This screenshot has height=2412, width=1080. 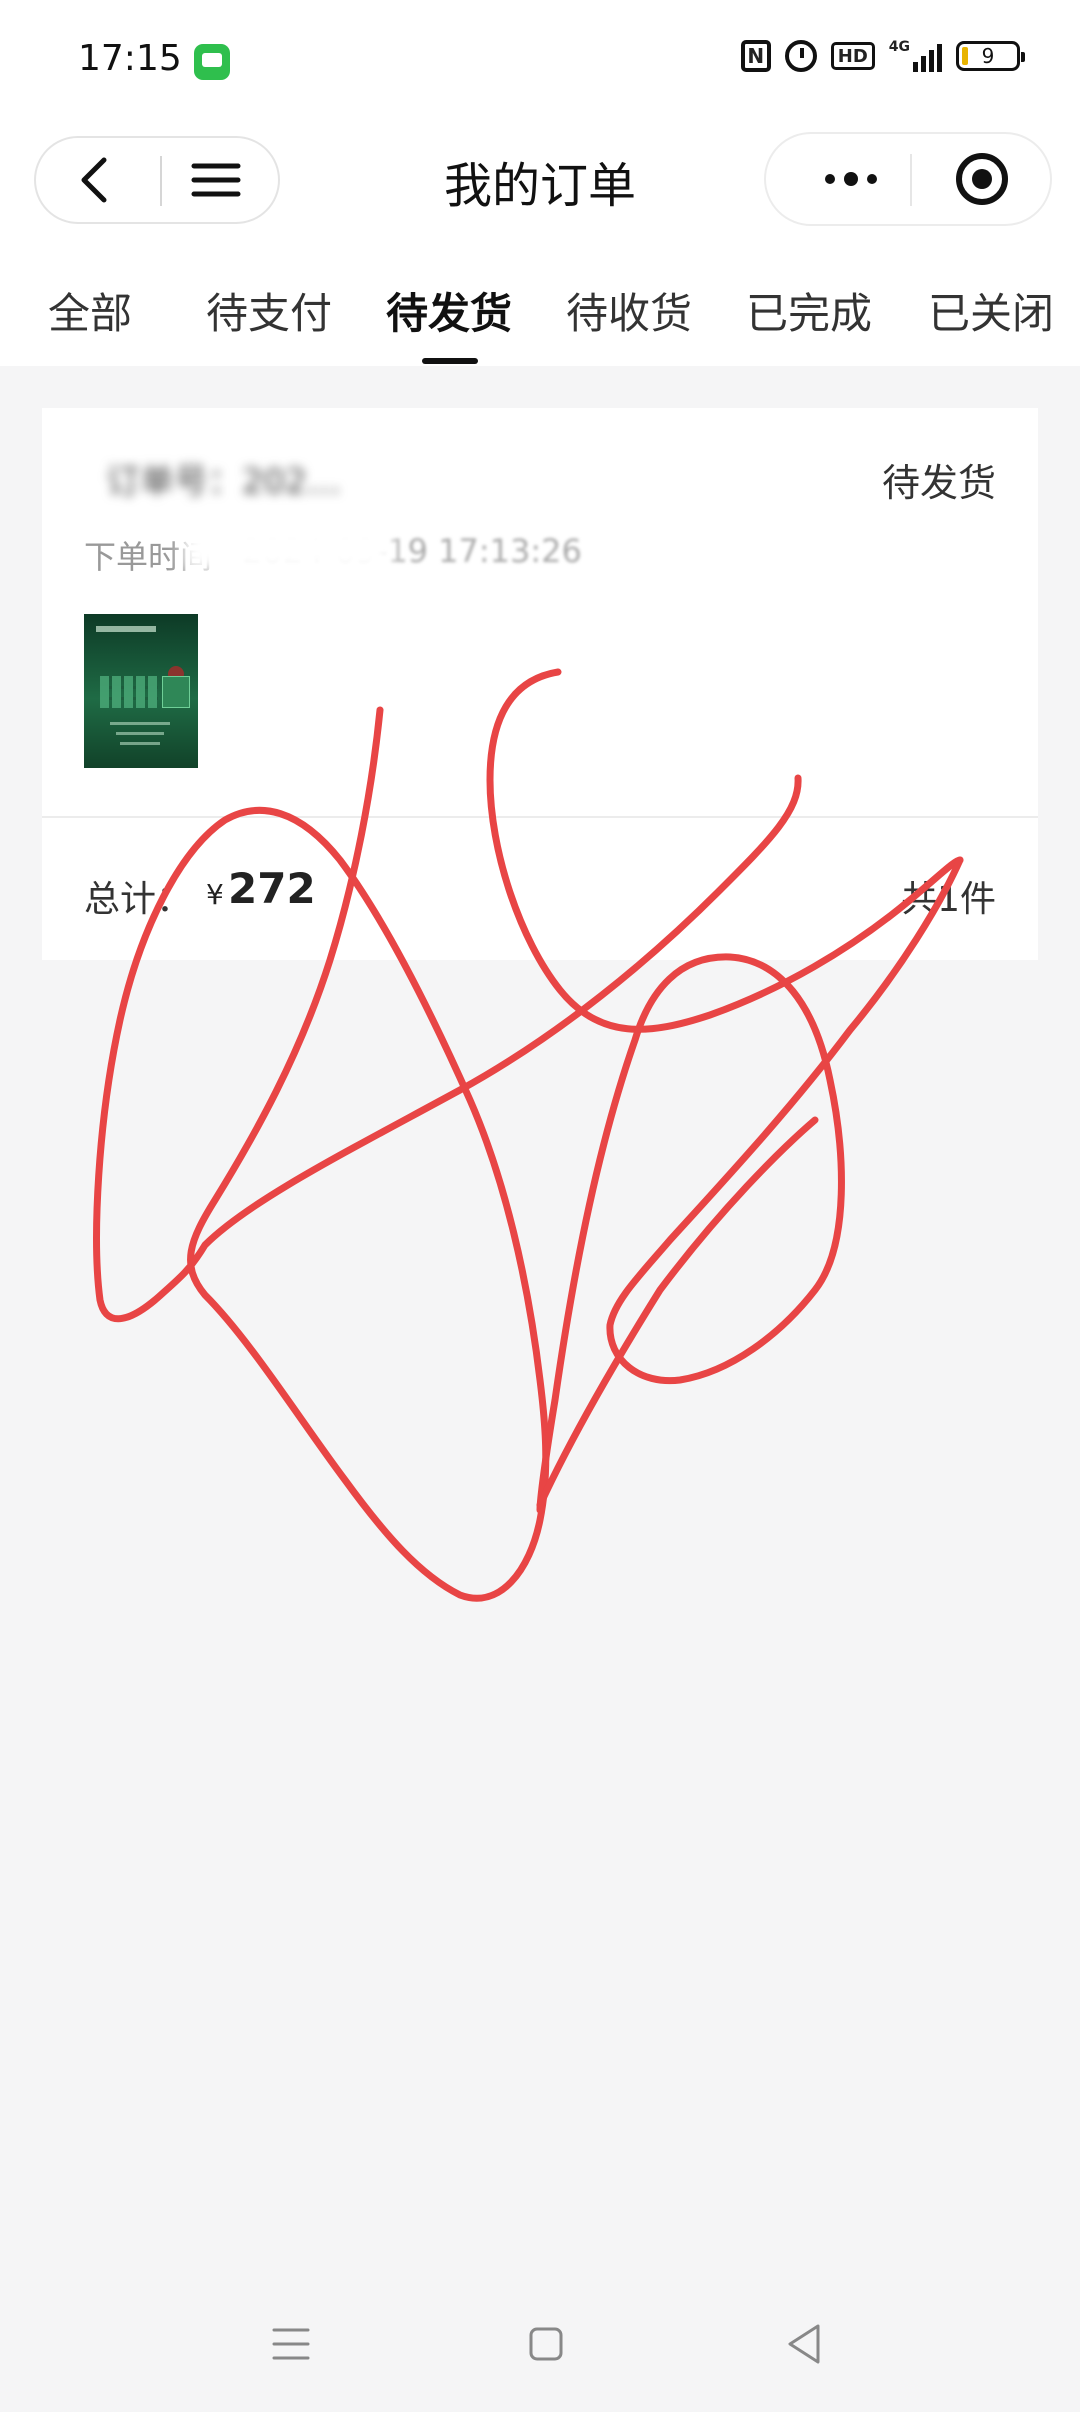 What do you see at coordinates (215, 894) in the screenshot?
I see `currency-symbol: ¥` at bounding box center [215, 894].